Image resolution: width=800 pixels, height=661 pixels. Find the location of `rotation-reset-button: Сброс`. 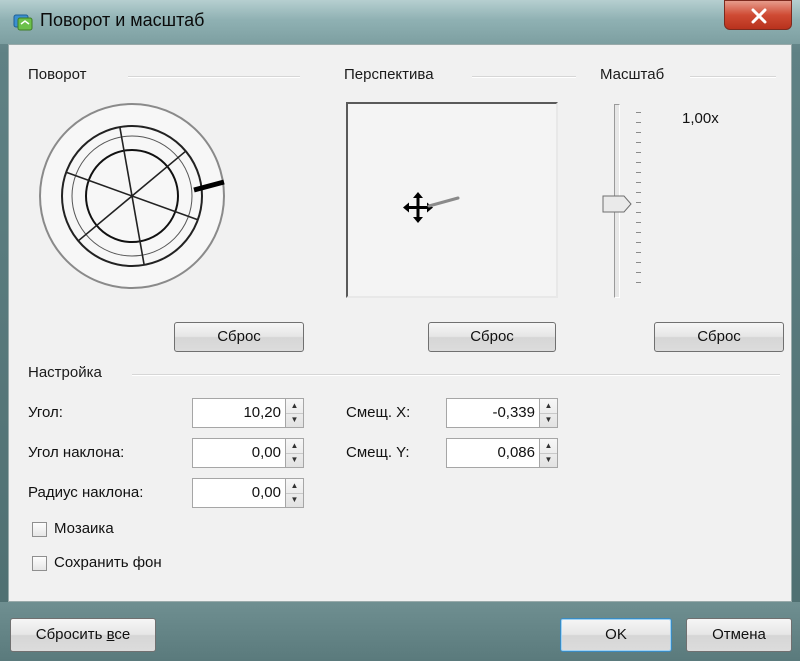

rotation-reset-button: Сброс is located at coordinates (239, 337).